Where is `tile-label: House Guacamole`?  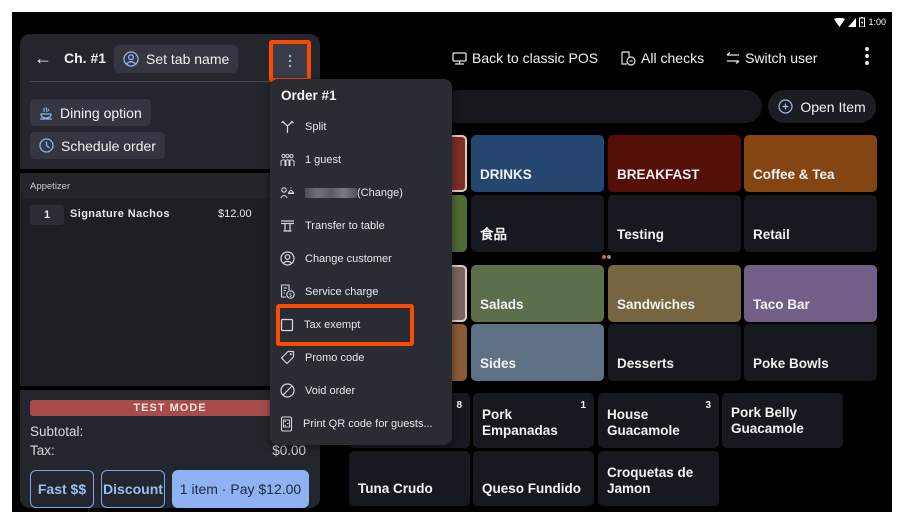 tile-label: House Guacamole is located at coordinates (643, 422).